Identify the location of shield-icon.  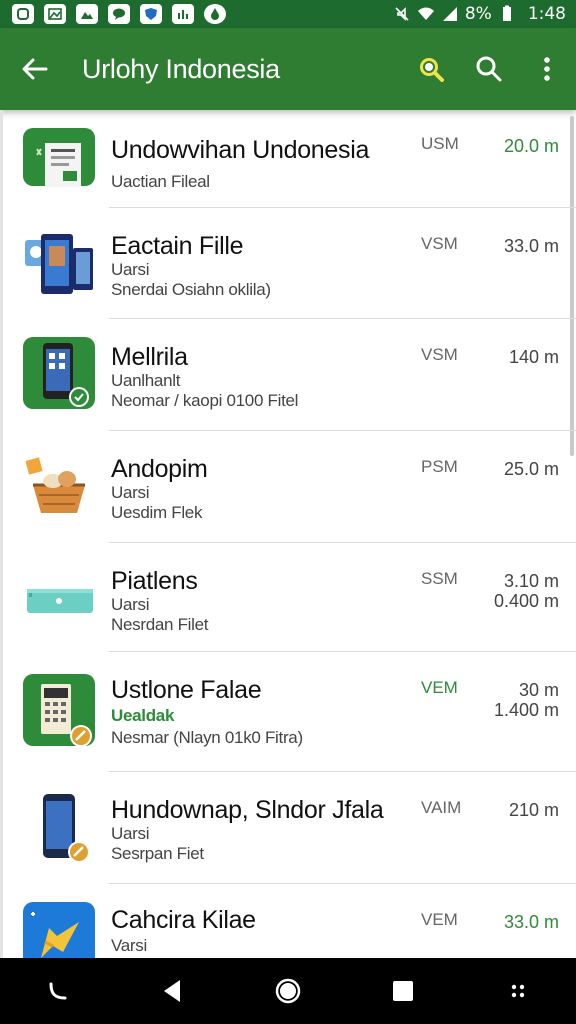
(151, 14).